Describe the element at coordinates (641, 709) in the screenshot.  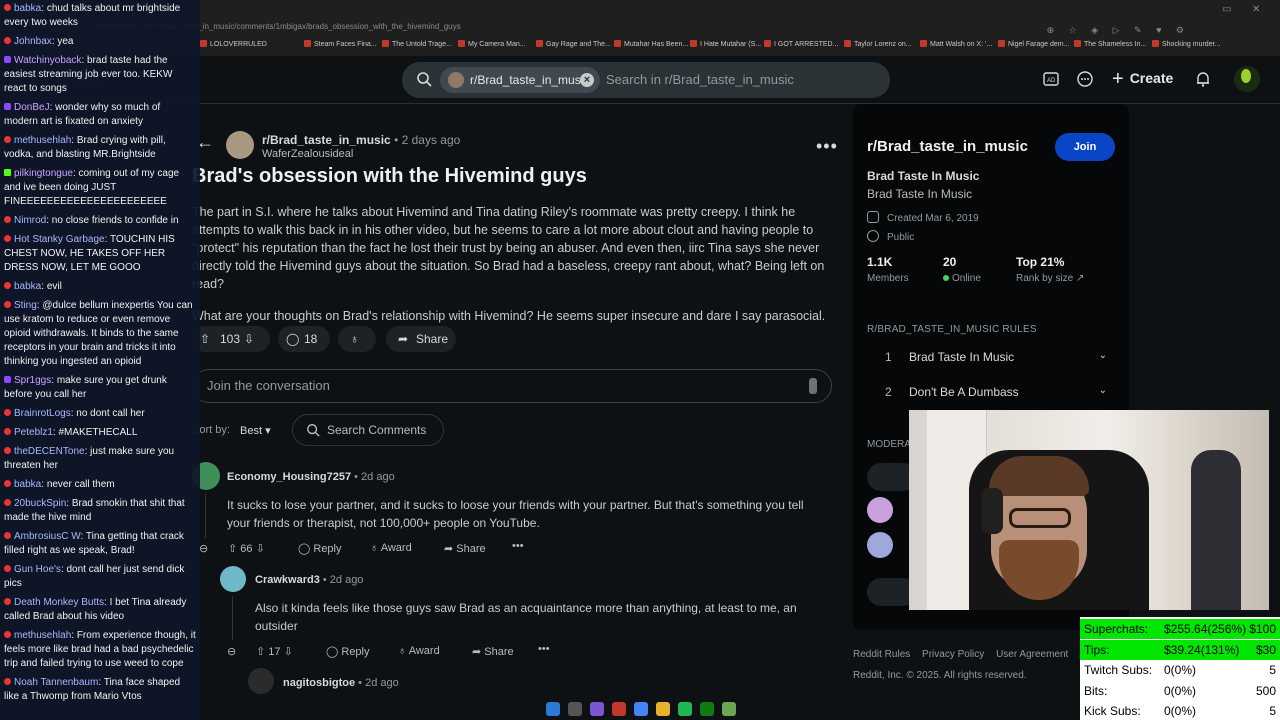
I see `chrome-icon` at that location.